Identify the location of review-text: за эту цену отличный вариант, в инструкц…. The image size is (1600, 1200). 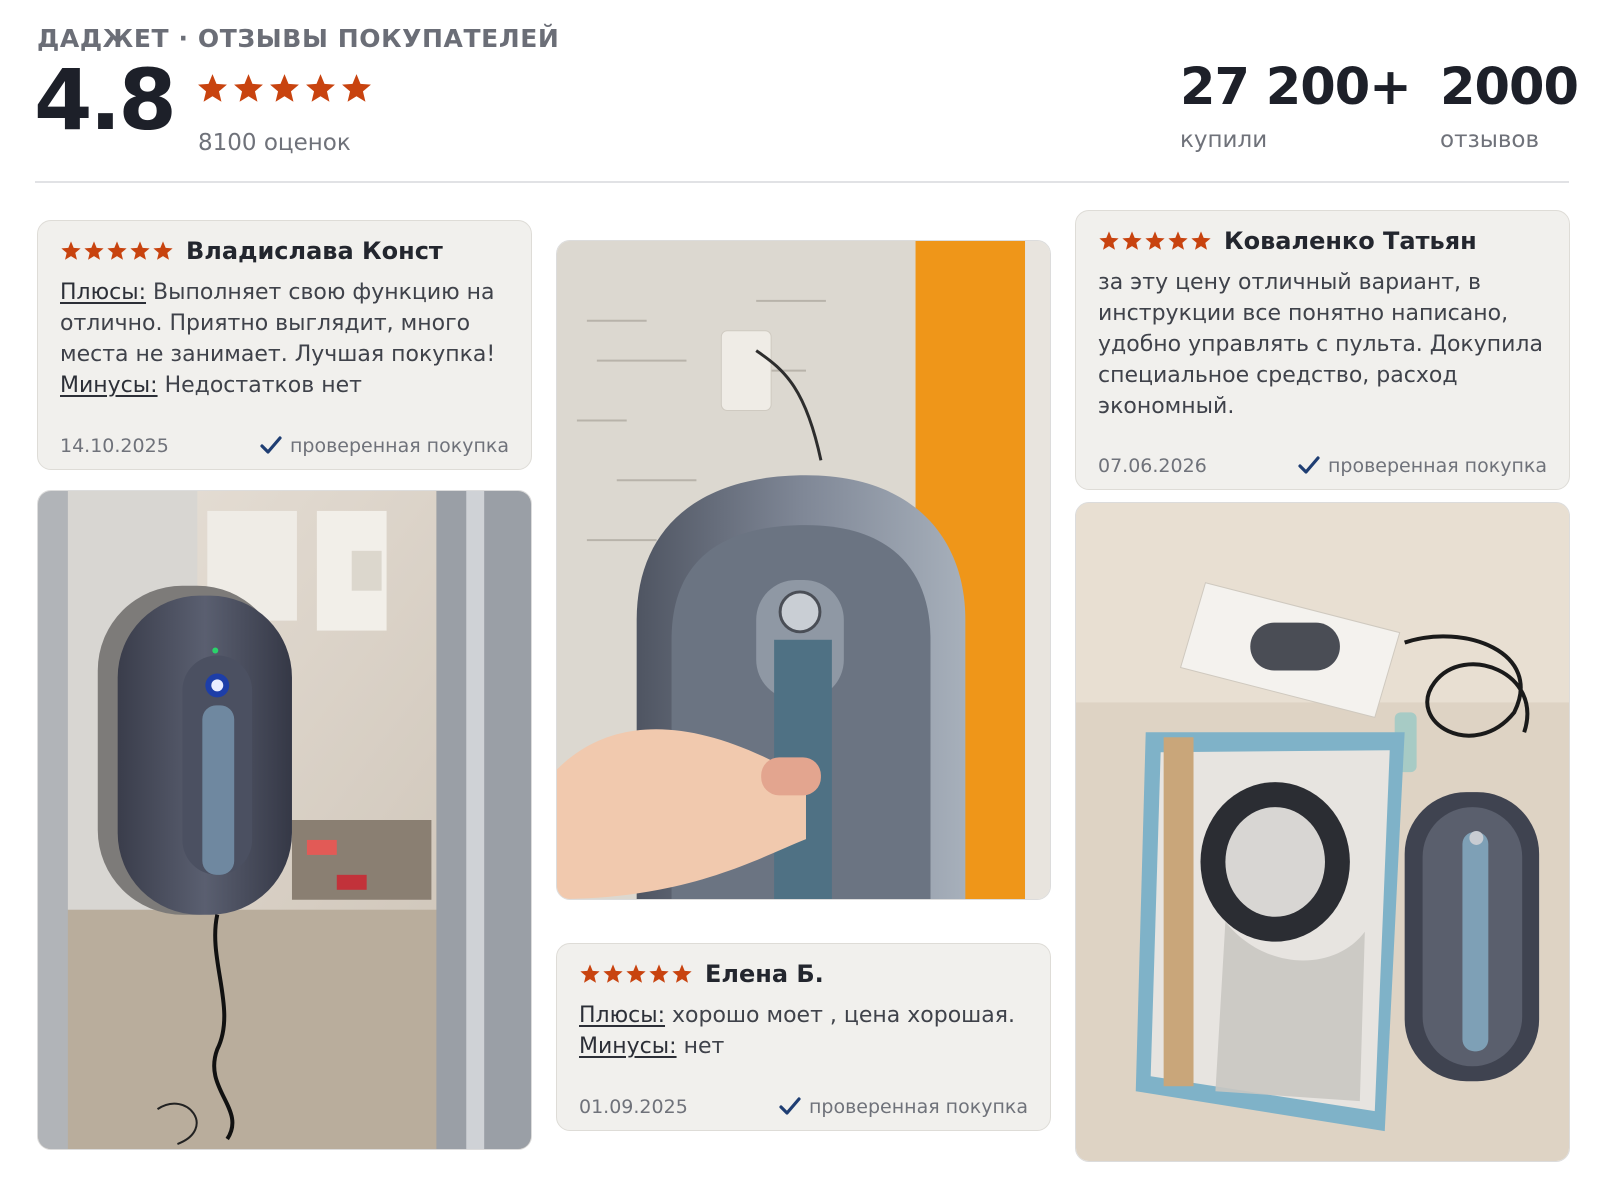
(1320, 344).